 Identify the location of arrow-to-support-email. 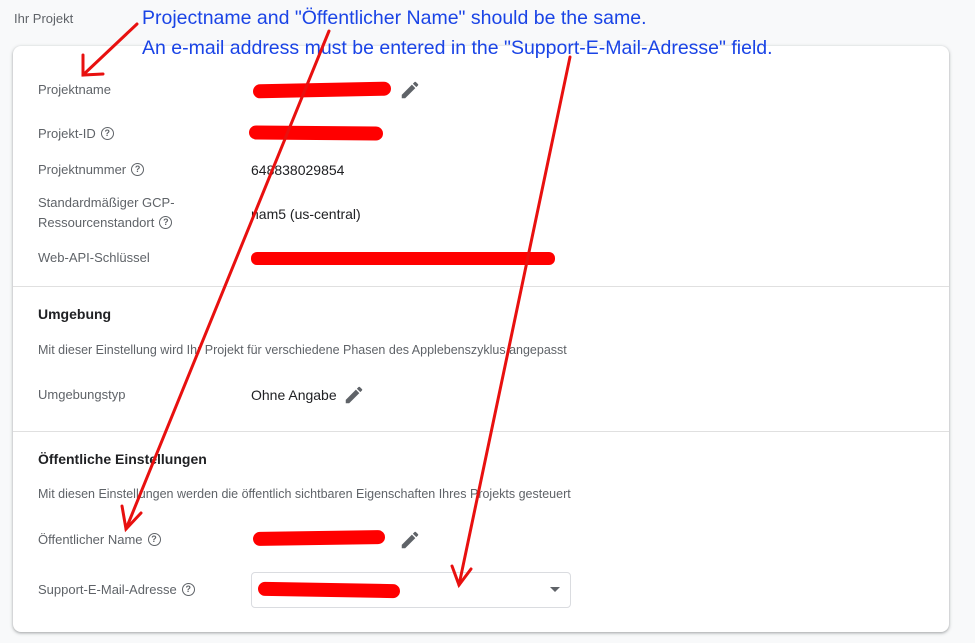
(511, 322).